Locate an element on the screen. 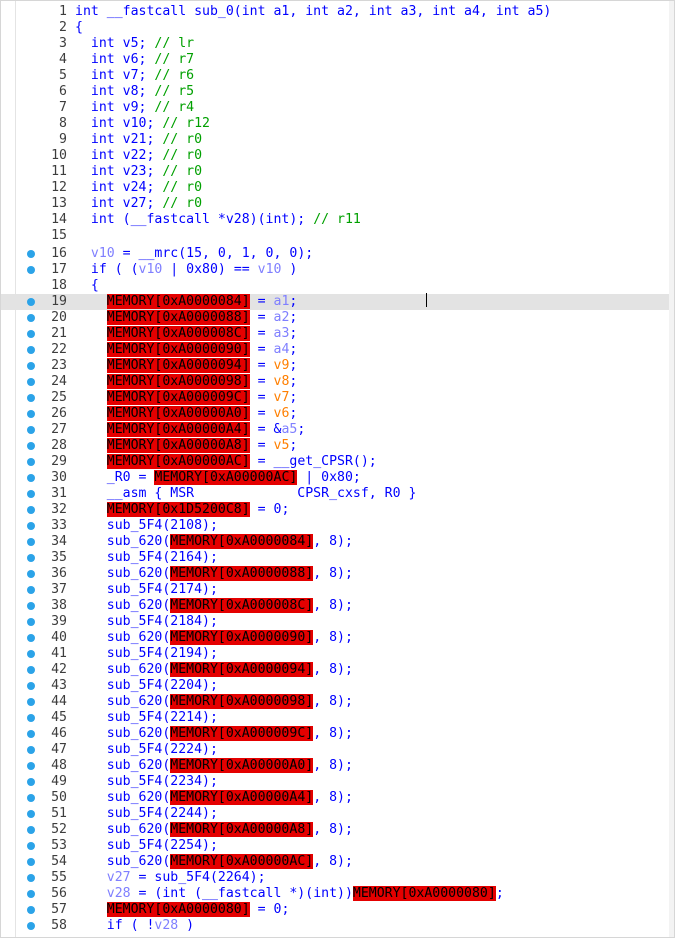 The width and height of the screenshot is (675, 938). code-text: sub_5F4(2224); is located at coordinates (146, 750).